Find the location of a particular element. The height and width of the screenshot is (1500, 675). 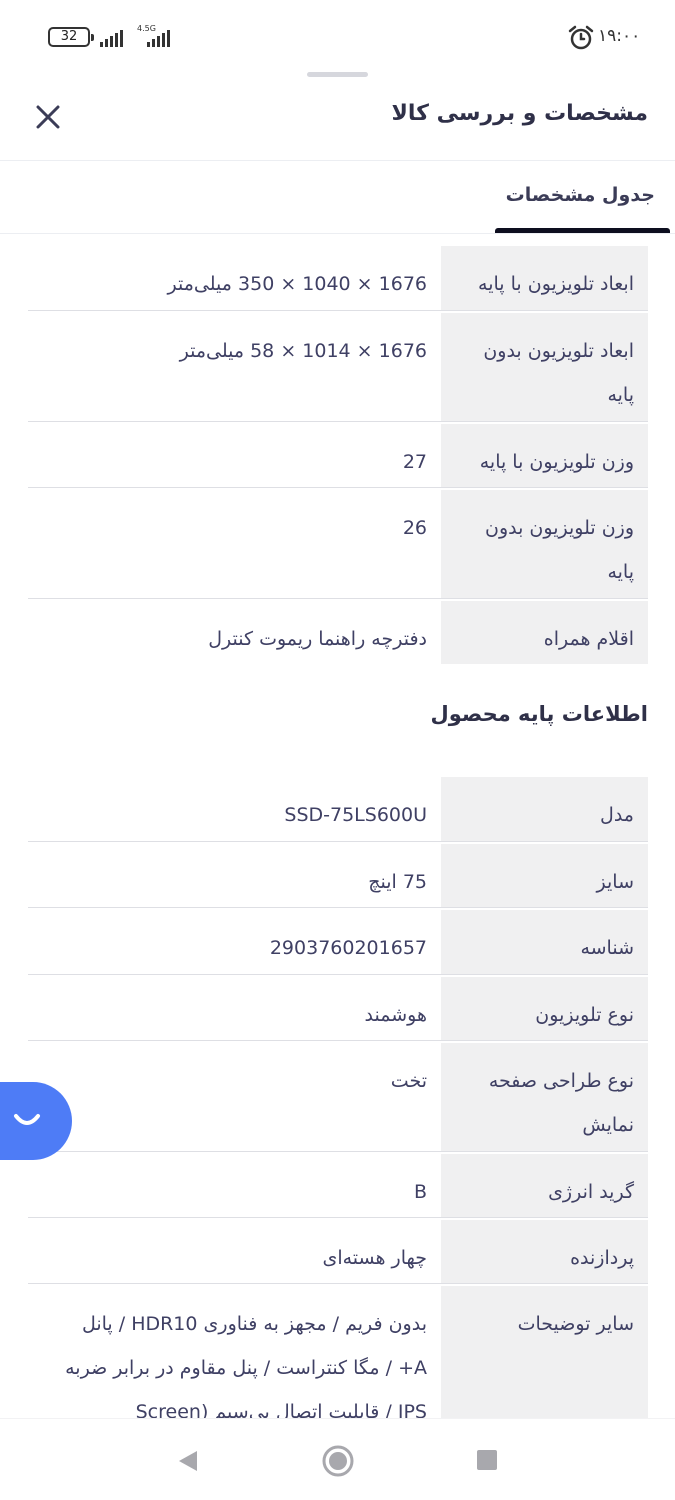

spec-value: 1676 × 1040 × 350 میلی‌متر is located at coordinates (297, 284).